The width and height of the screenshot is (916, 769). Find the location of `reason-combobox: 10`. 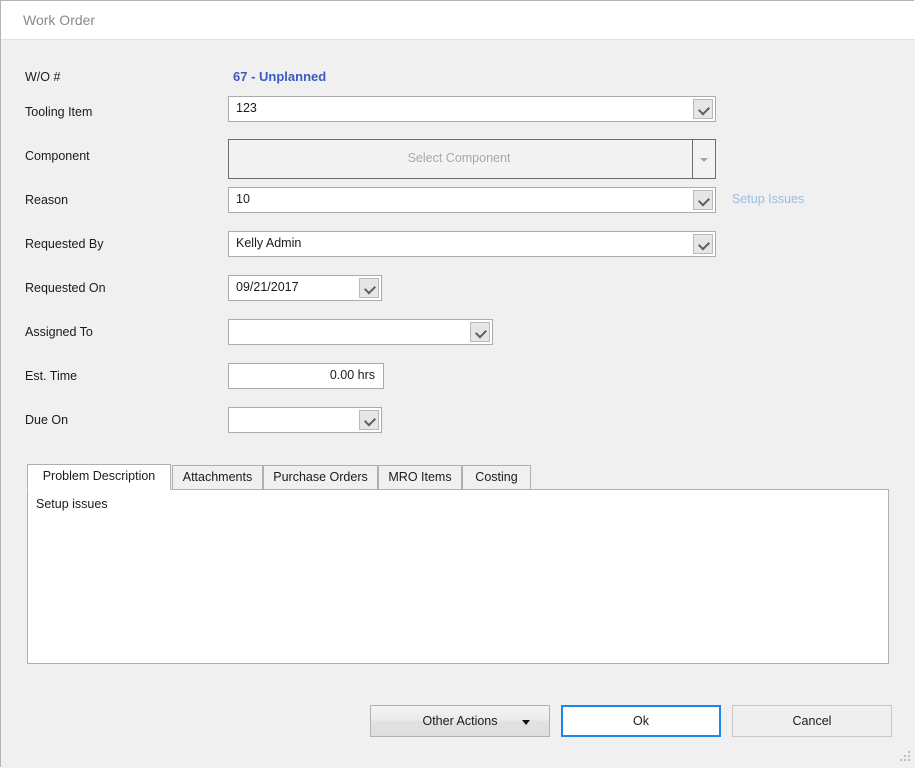

reason-combobox: 10 is located at coordinates (472, 200).